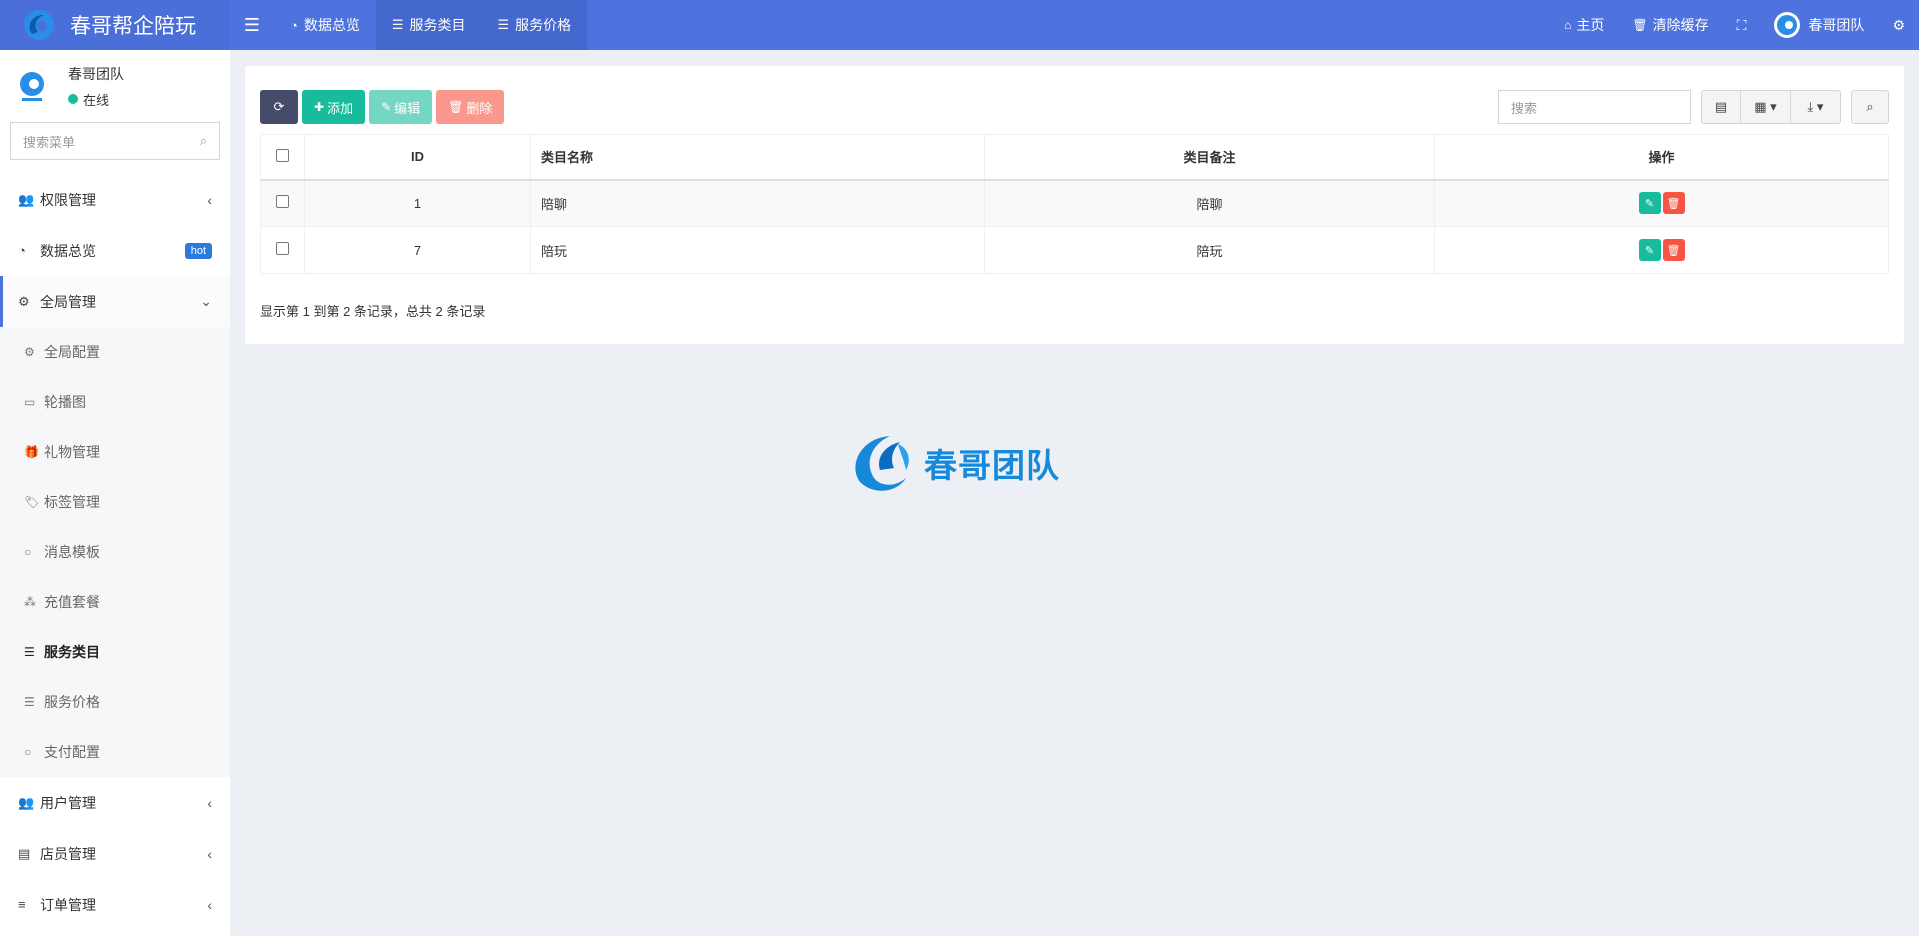 This screenshot has width=1919, height=936. Describe the element at coordinates (1898, 25) in the screenshot. I see `settings-button: ⚙` at that location.